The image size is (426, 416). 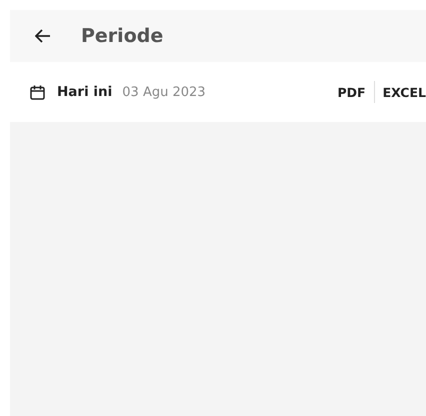 What do you see at coordinates (352, 92) in the screenshot?
I see `export-button: PDF` at bounding box center [352, 92].